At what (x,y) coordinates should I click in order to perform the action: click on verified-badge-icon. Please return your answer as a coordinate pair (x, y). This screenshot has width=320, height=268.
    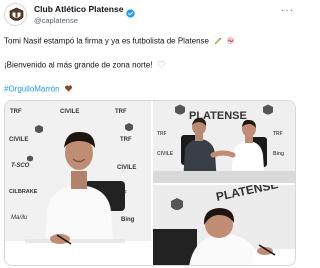
    Looking at the image, I should click on (131, 11).